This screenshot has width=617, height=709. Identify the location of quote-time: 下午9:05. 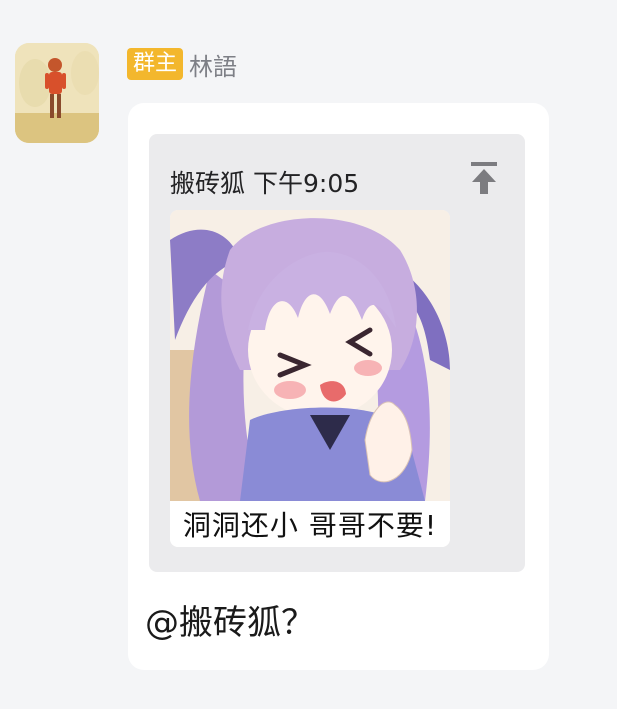
(306, 183).